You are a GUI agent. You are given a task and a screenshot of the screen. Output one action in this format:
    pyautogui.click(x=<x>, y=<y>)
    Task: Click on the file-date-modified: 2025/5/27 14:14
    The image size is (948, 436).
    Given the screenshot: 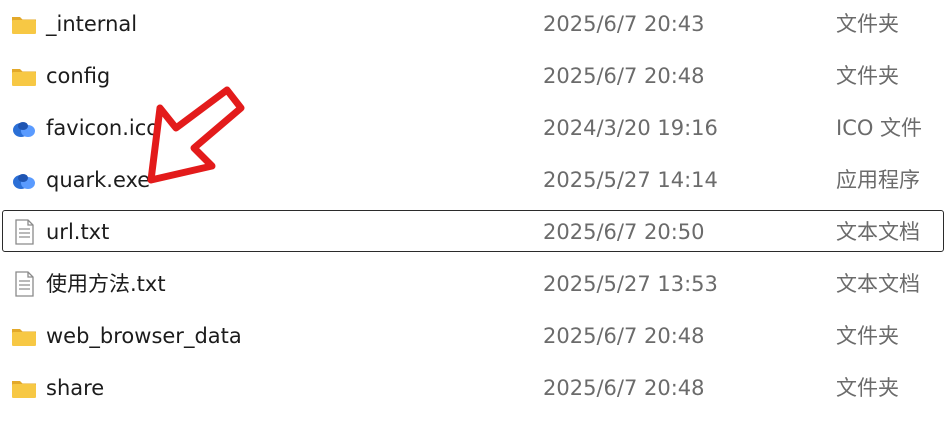 What is the action you would take?
    pyautogui.click(x=630, y=180)
    